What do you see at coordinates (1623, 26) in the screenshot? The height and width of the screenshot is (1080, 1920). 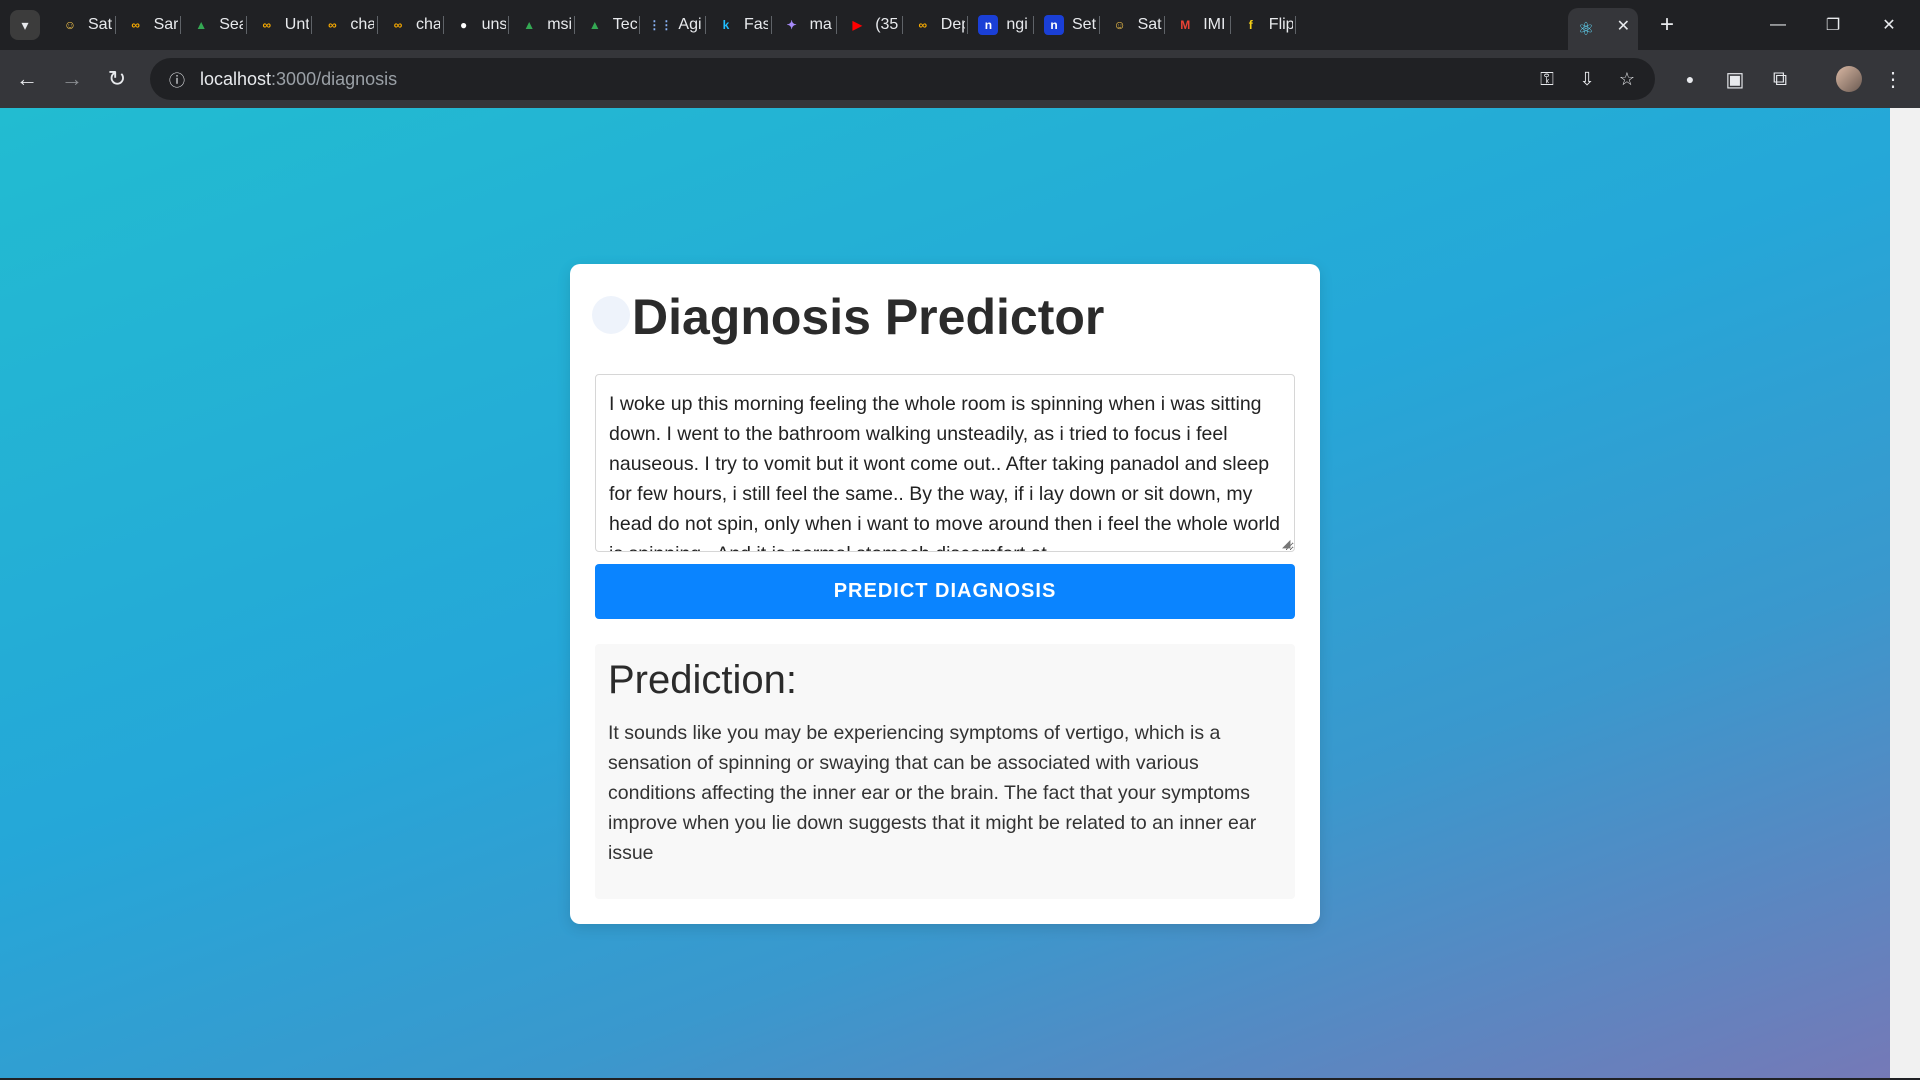 I see `close-icon: ✕` at bounding box center [1623, 26].